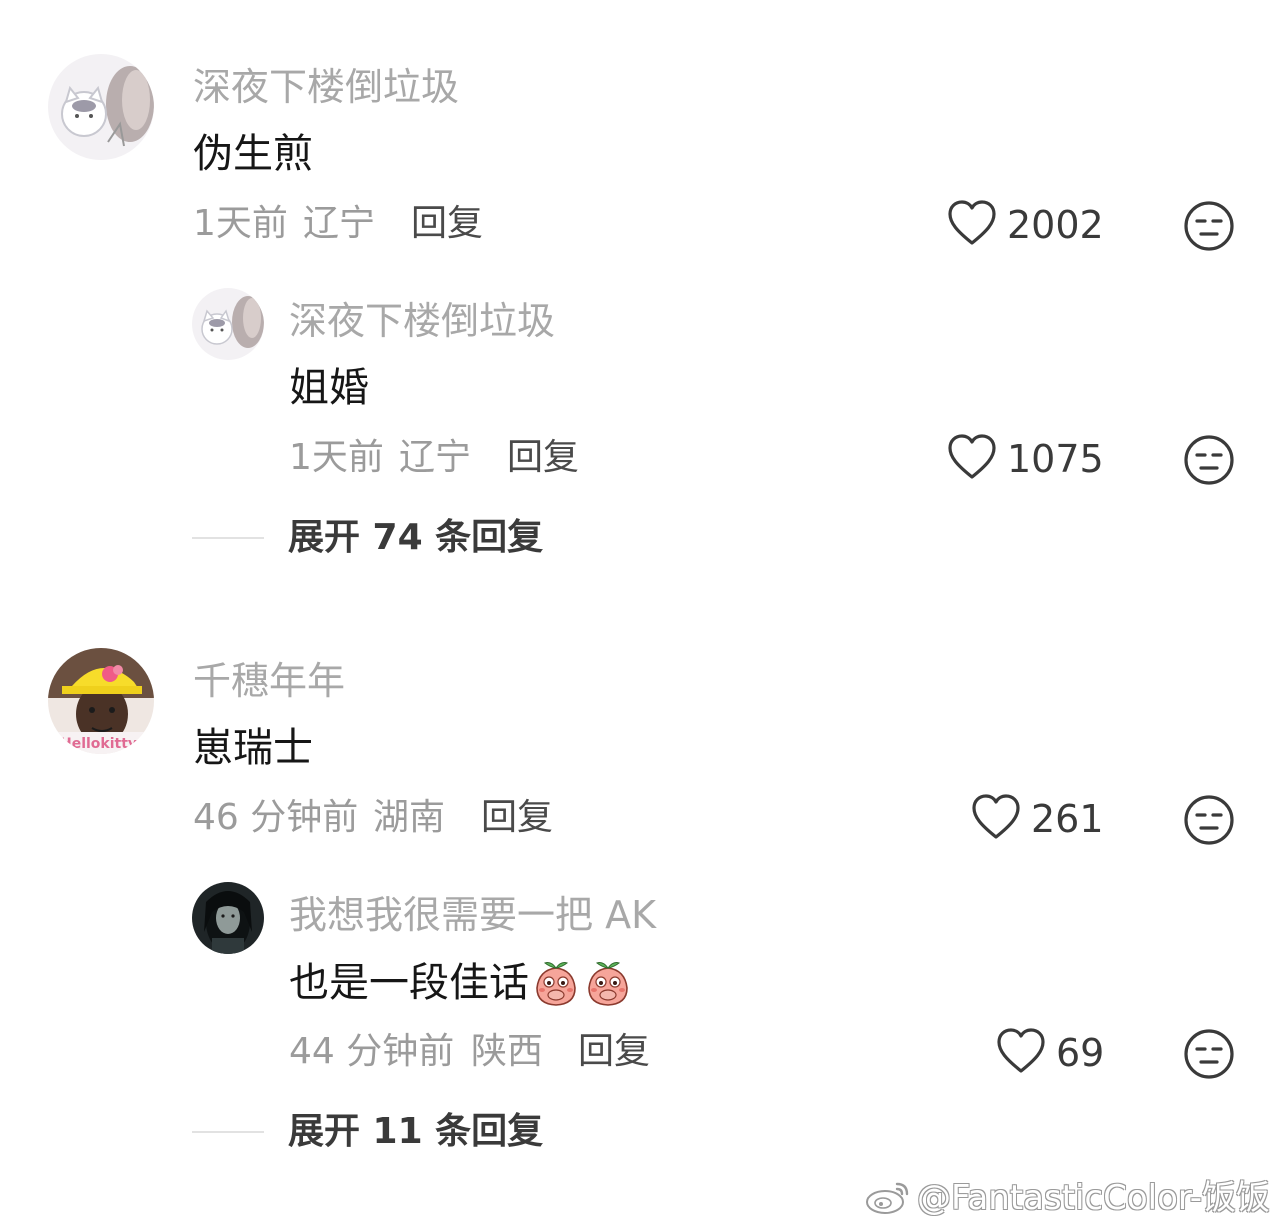 The width and height of the screenshot is (1284, 1228). Describe the element at coordinates (1055, 459) in the screenshot. I see `like-count: 1075` at that location.